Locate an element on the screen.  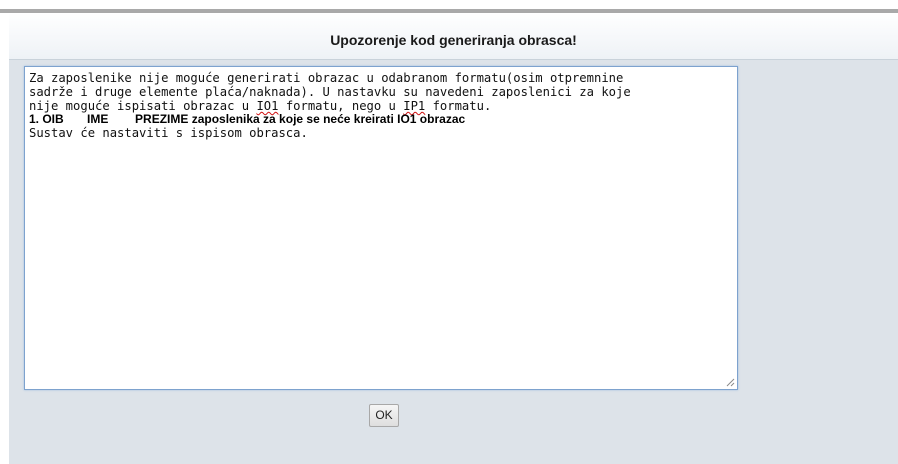
window-left-edge is located at coordinates (4, 238).